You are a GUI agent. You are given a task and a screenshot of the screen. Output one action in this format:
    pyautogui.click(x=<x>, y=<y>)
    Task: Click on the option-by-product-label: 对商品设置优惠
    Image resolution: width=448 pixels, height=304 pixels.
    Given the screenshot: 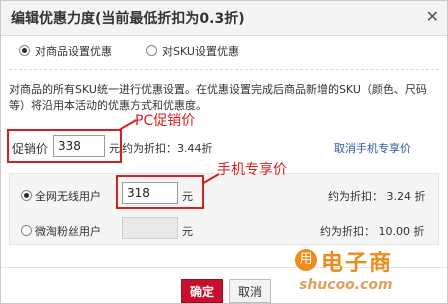 What is the action you would take?
    pyautogui.click(x=73, y=51)
    